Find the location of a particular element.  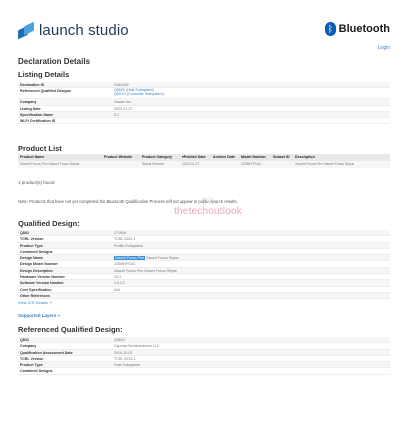

qd-link: Q5XXX (Controller Subsystem) is located at coordinates (139, 94).